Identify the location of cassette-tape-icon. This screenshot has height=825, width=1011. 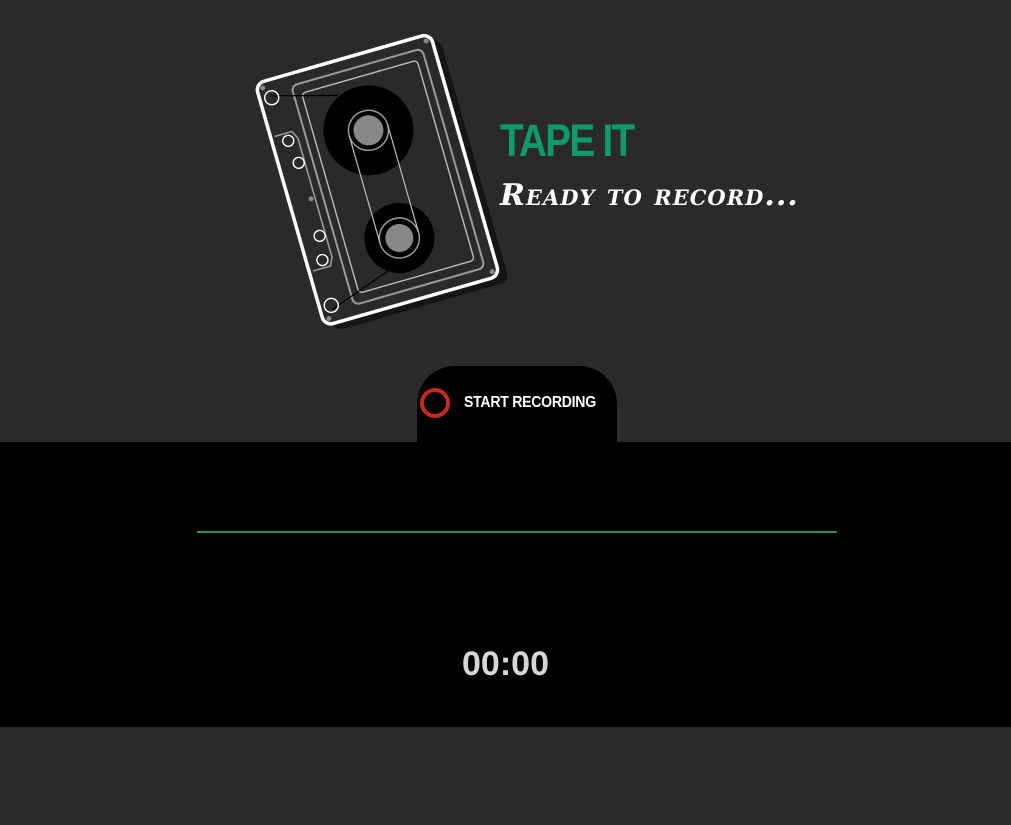
(381, 181).